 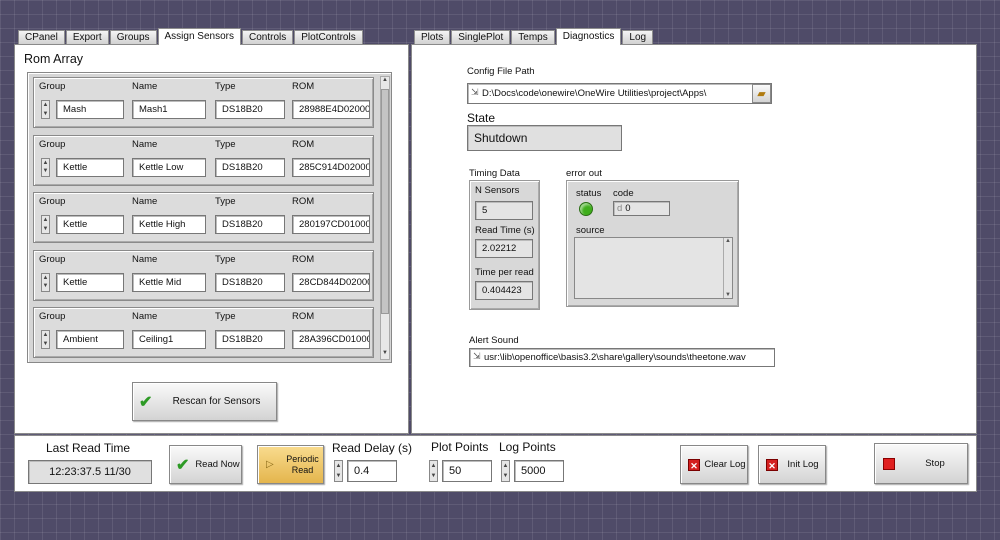 I want to click on scroll-up-icon: ▲, so click(x=385, y=81).